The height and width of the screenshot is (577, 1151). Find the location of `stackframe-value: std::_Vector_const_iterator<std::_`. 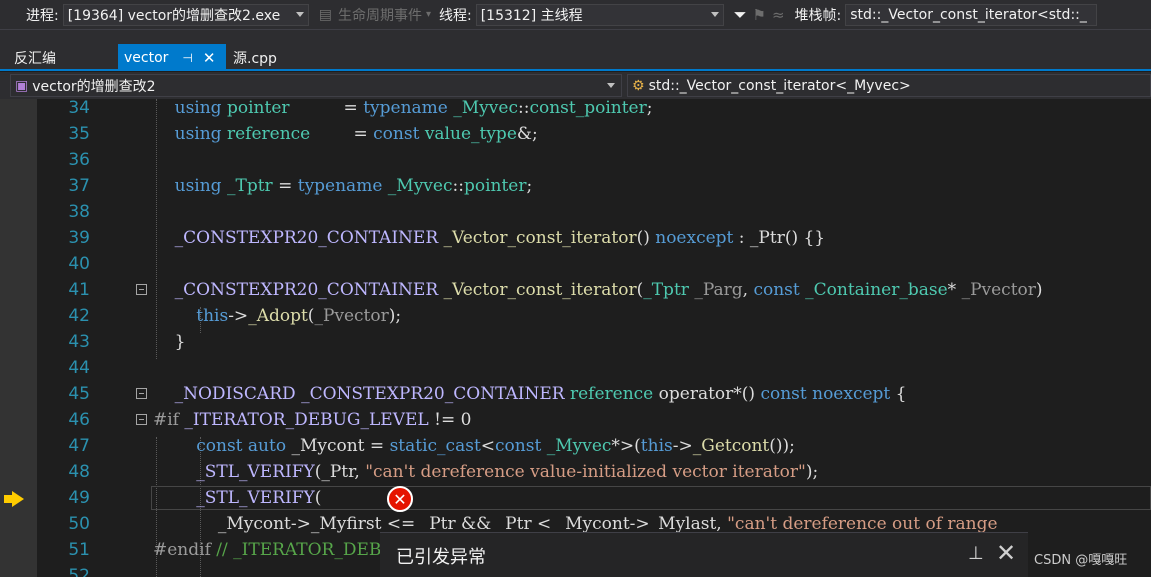

stackframe-value: std::_Vector_const_iterator<std::_ is located at coordinates (968, 14).